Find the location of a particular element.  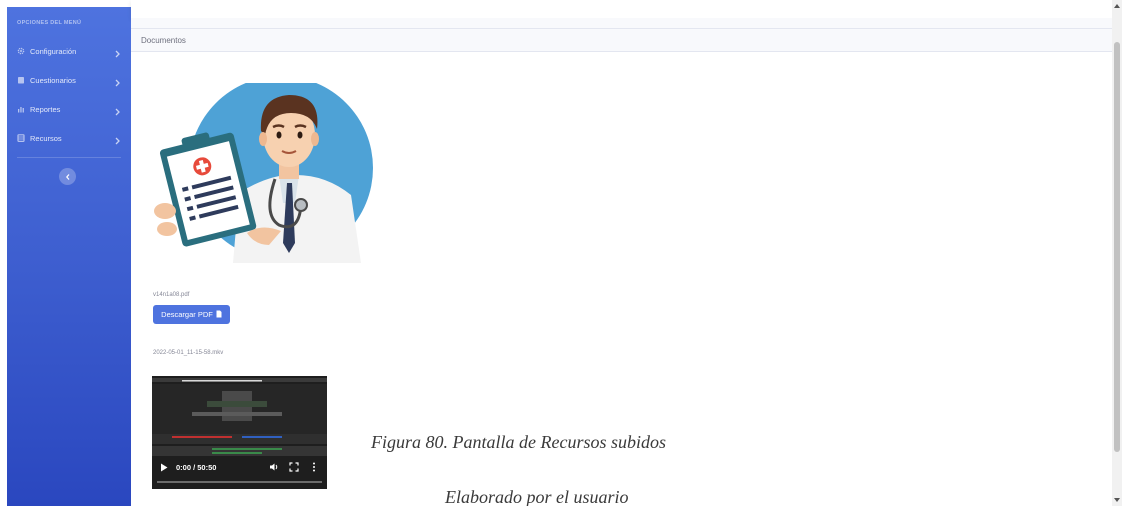

vertical-scrollbar is located at coordinates (1117, 253).